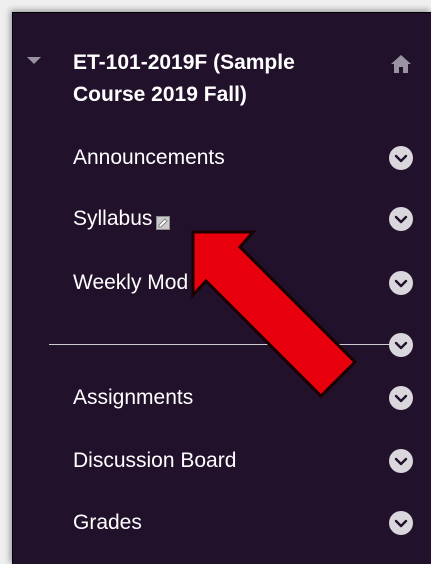  I want to click on menu-item-label: Syllabus, so click(113, 218).